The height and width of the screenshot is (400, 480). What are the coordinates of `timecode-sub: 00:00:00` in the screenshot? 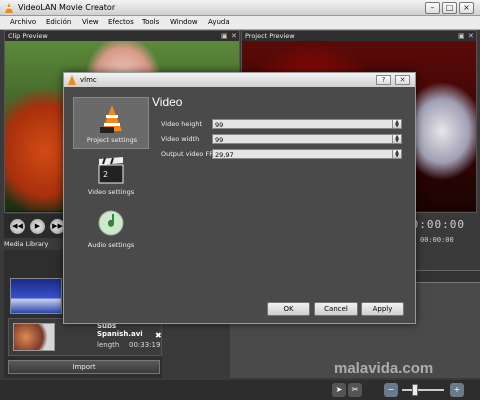 It's located at (437, 240).